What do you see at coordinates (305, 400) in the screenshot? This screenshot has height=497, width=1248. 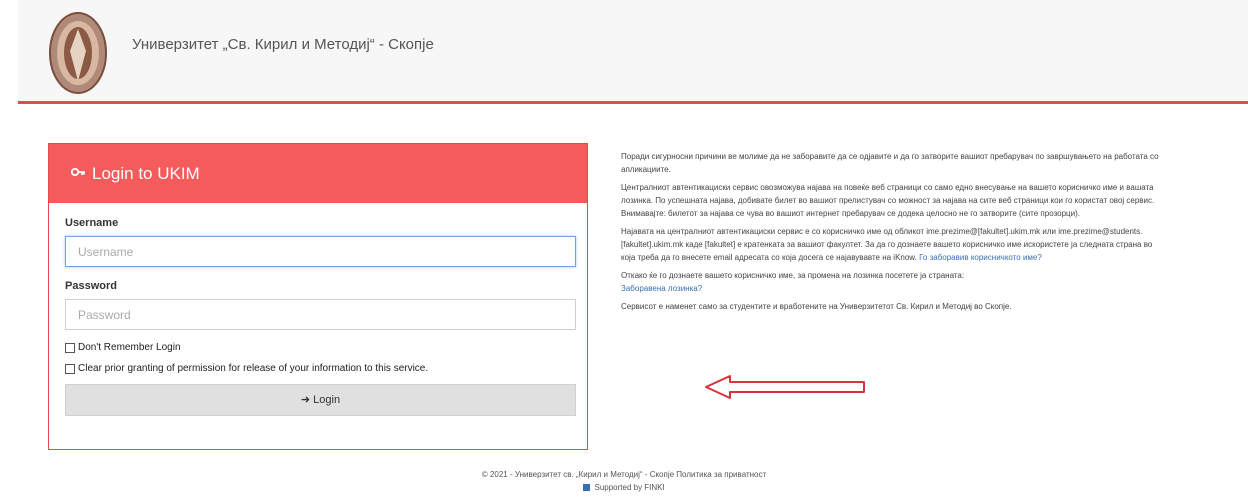 I see `sign-in-icon: ➜` at bounding box center [305, 400].